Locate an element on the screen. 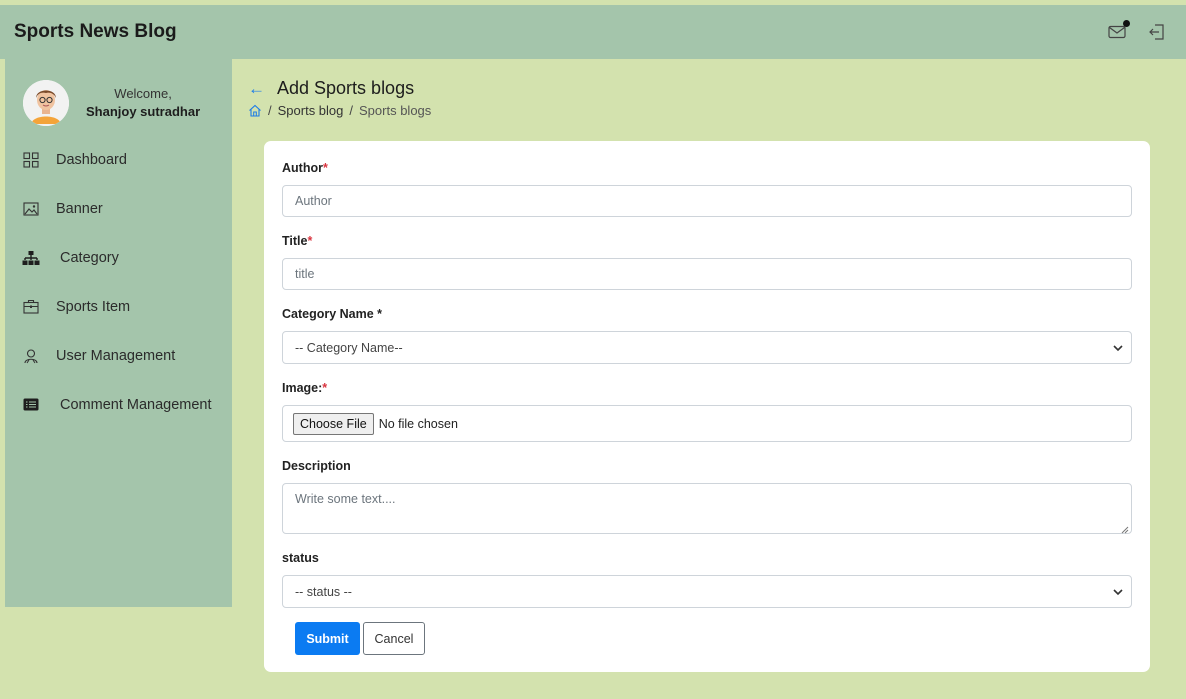 The height and width of the screenshot is (699, 1186). title-label: Title* is located at coordinates (297, 241).